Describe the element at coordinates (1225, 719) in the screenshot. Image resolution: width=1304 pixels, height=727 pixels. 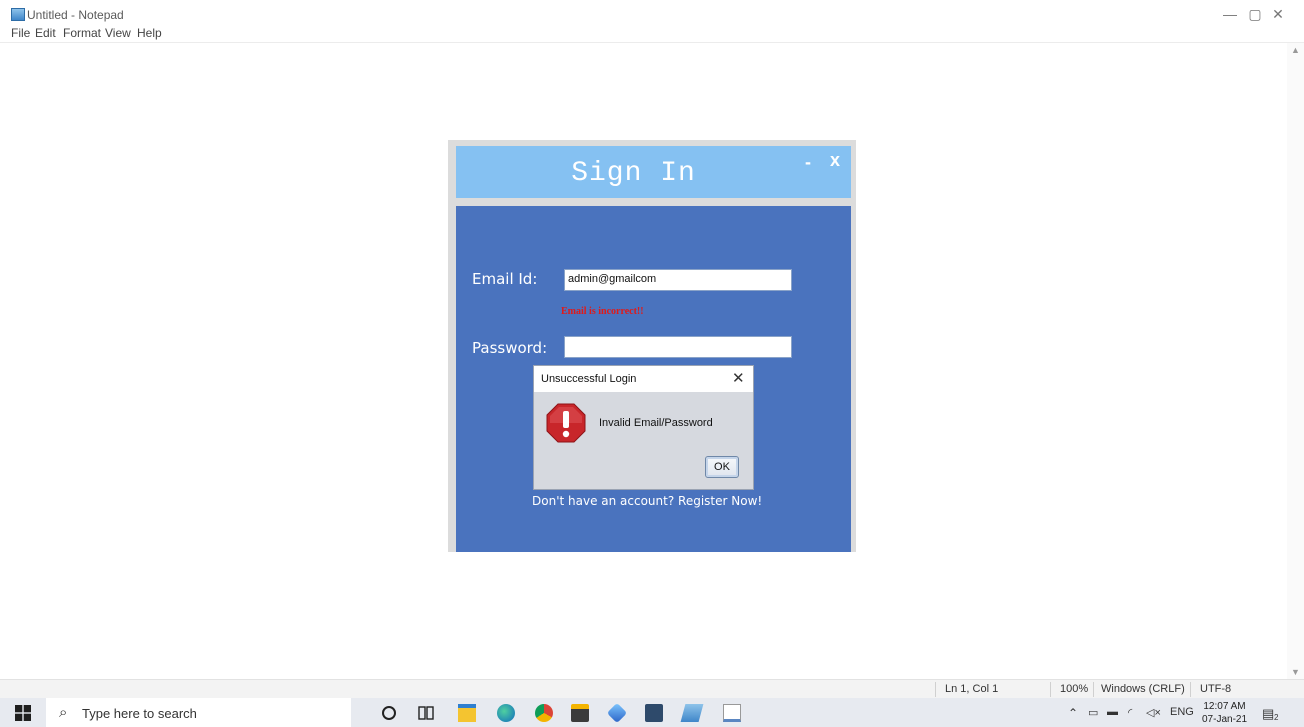
I see `clock-date: 07-Jan-21` at that location.